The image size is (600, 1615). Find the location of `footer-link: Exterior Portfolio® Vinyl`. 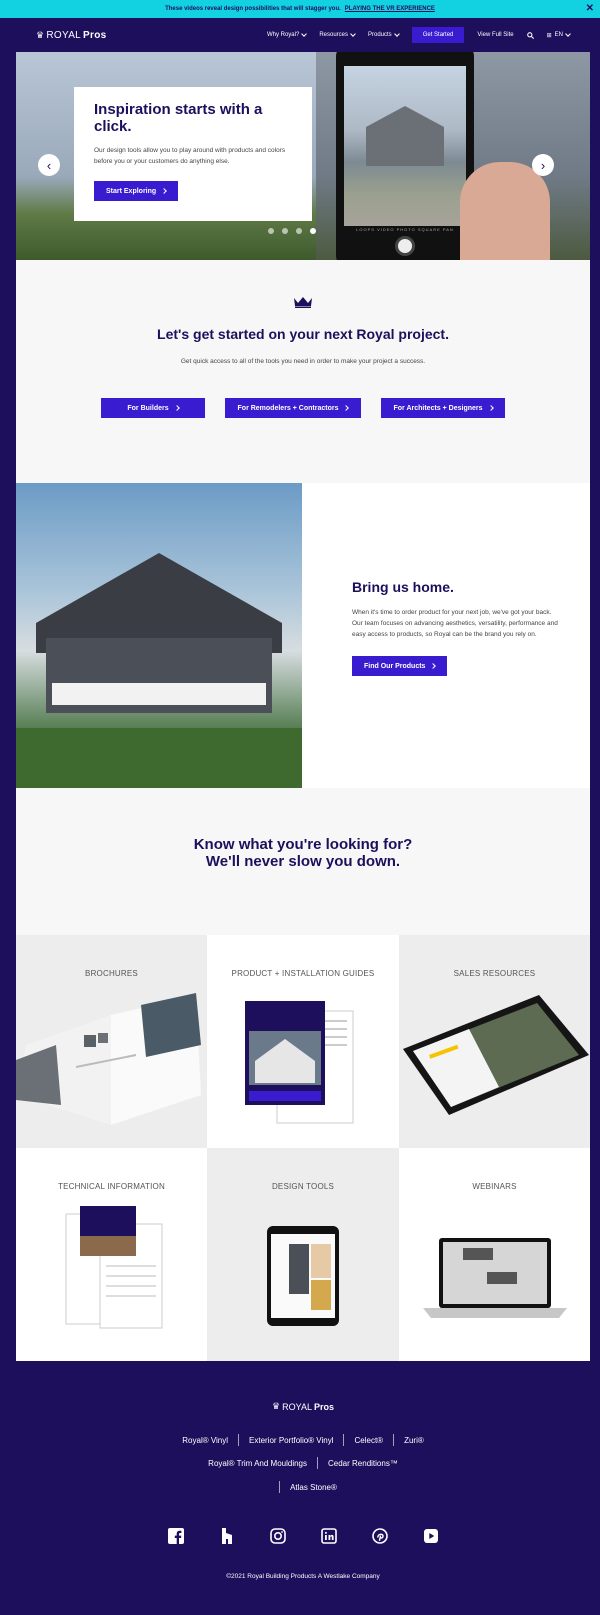

footer-link: Exterior Portfolio® Vinyl is located at coordinates (291, 1440).